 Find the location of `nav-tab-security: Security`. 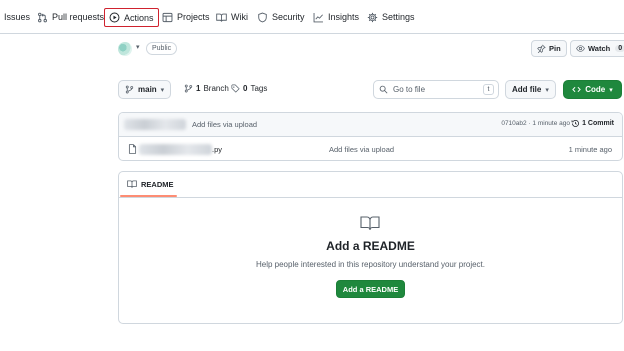

nav-tab-security: Security is located at coordinates (281, 17).